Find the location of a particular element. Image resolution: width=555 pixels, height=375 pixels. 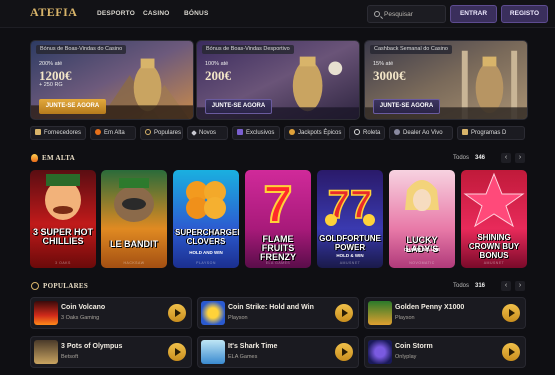

trending-count: 346 is located at coordinates (480, 158).